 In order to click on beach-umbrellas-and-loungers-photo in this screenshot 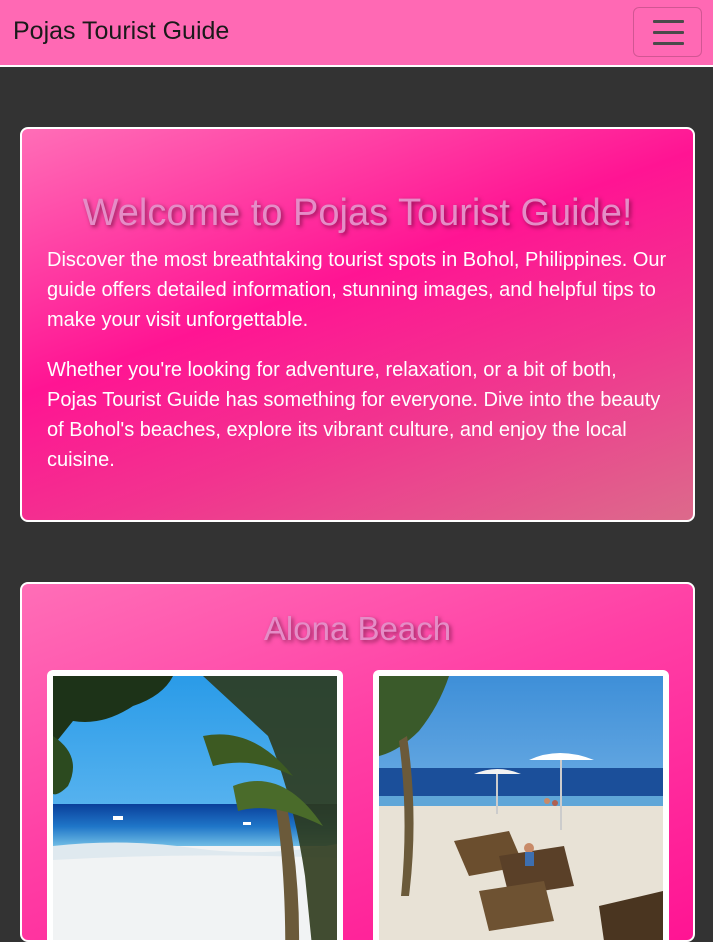, I will do `click(521, 808)`.